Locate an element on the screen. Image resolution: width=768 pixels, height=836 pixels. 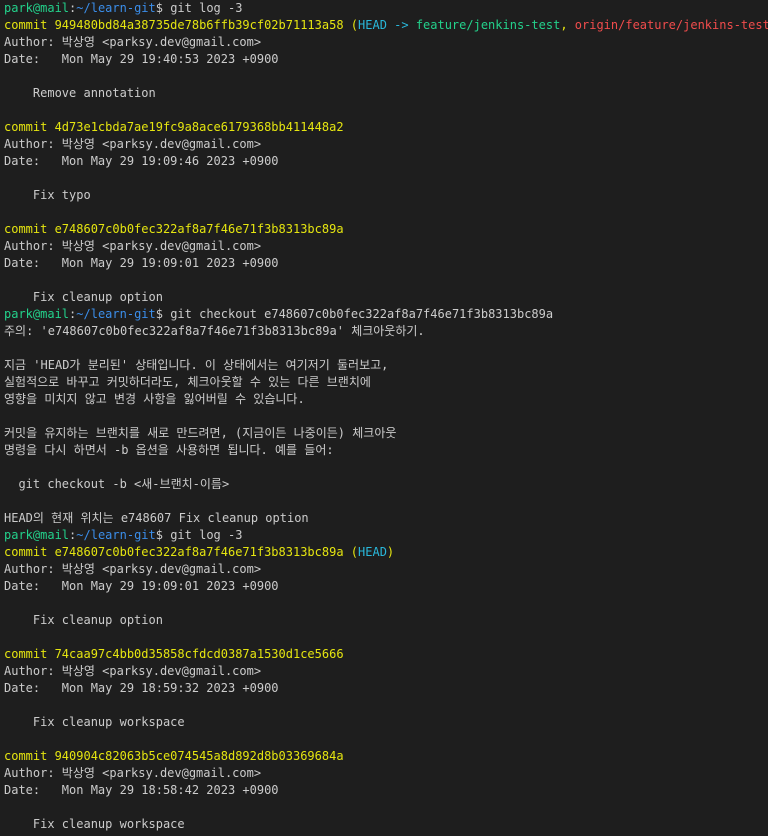
terminal-text: 커밋을 유지하는 브랜치를 새로 만드려면, (지금이든 나중이든) 체크아웃 is located at coordinates (200, 433).